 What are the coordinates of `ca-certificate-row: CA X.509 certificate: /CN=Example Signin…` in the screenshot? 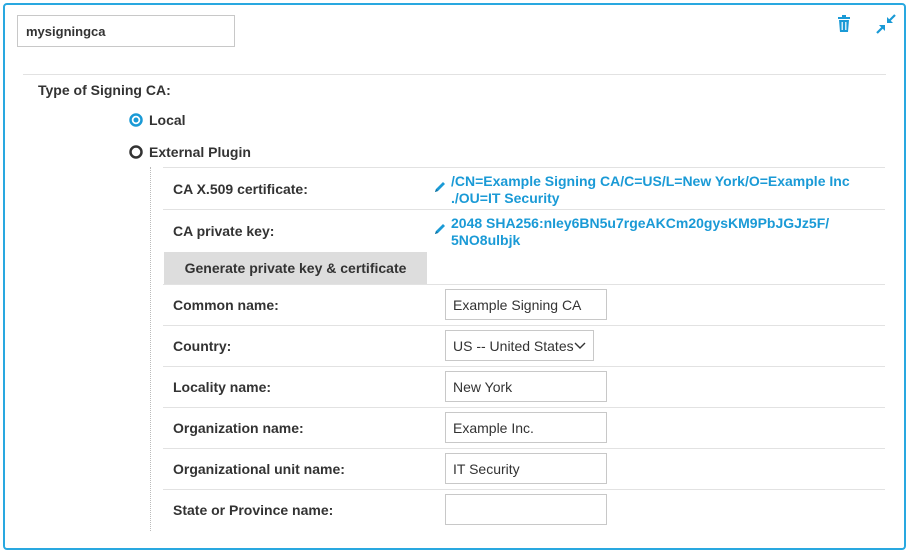 It's located at (524, 188).